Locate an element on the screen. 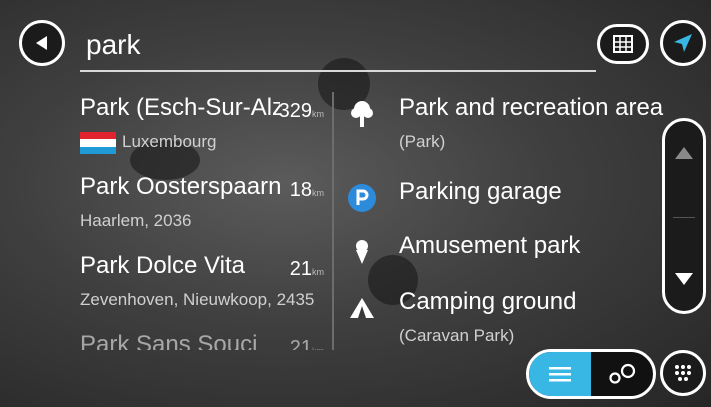  list-icon is located at coordinates (560, 374).